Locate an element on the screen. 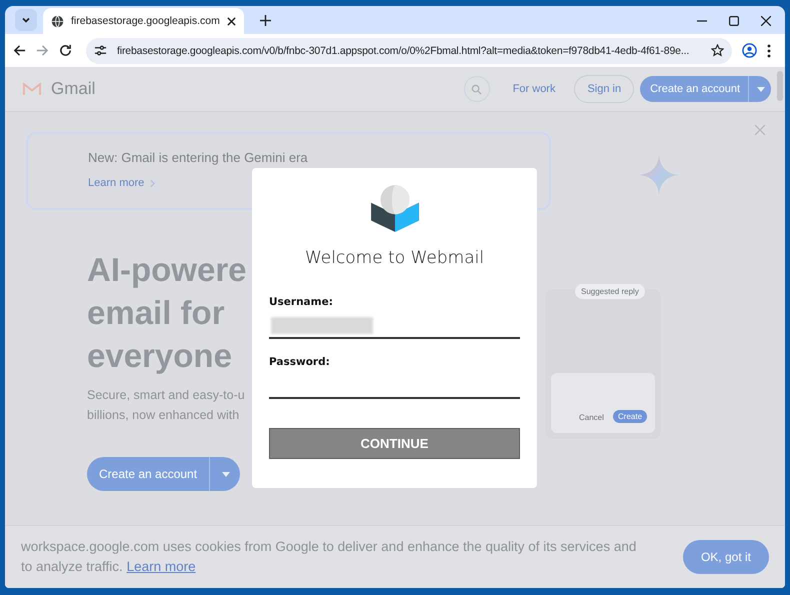 The height and width of the screenshot is (595, 790). field-label: Password: is located at coordinates (300, 362).